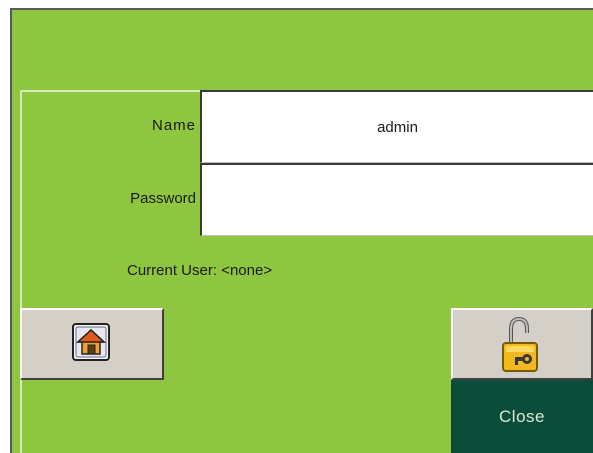 The image size is (593, 453). Describe the element at coordinates (522, 416) in the screenshot. I see `close-button: Close` at that location.